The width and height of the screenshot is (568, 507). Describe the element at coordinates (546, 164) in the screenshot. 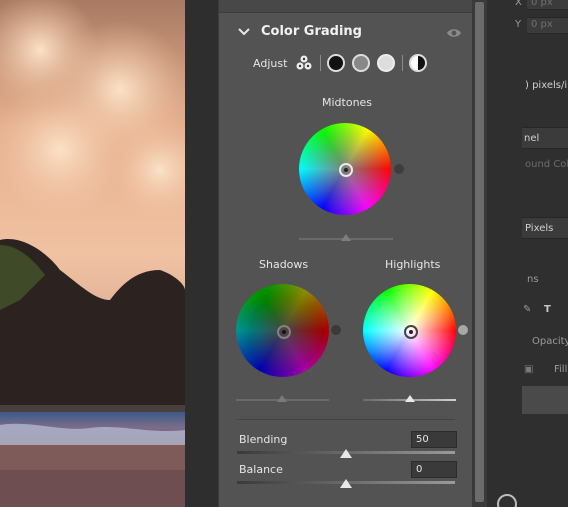

I see `background-color-text: ound Color` at that location.